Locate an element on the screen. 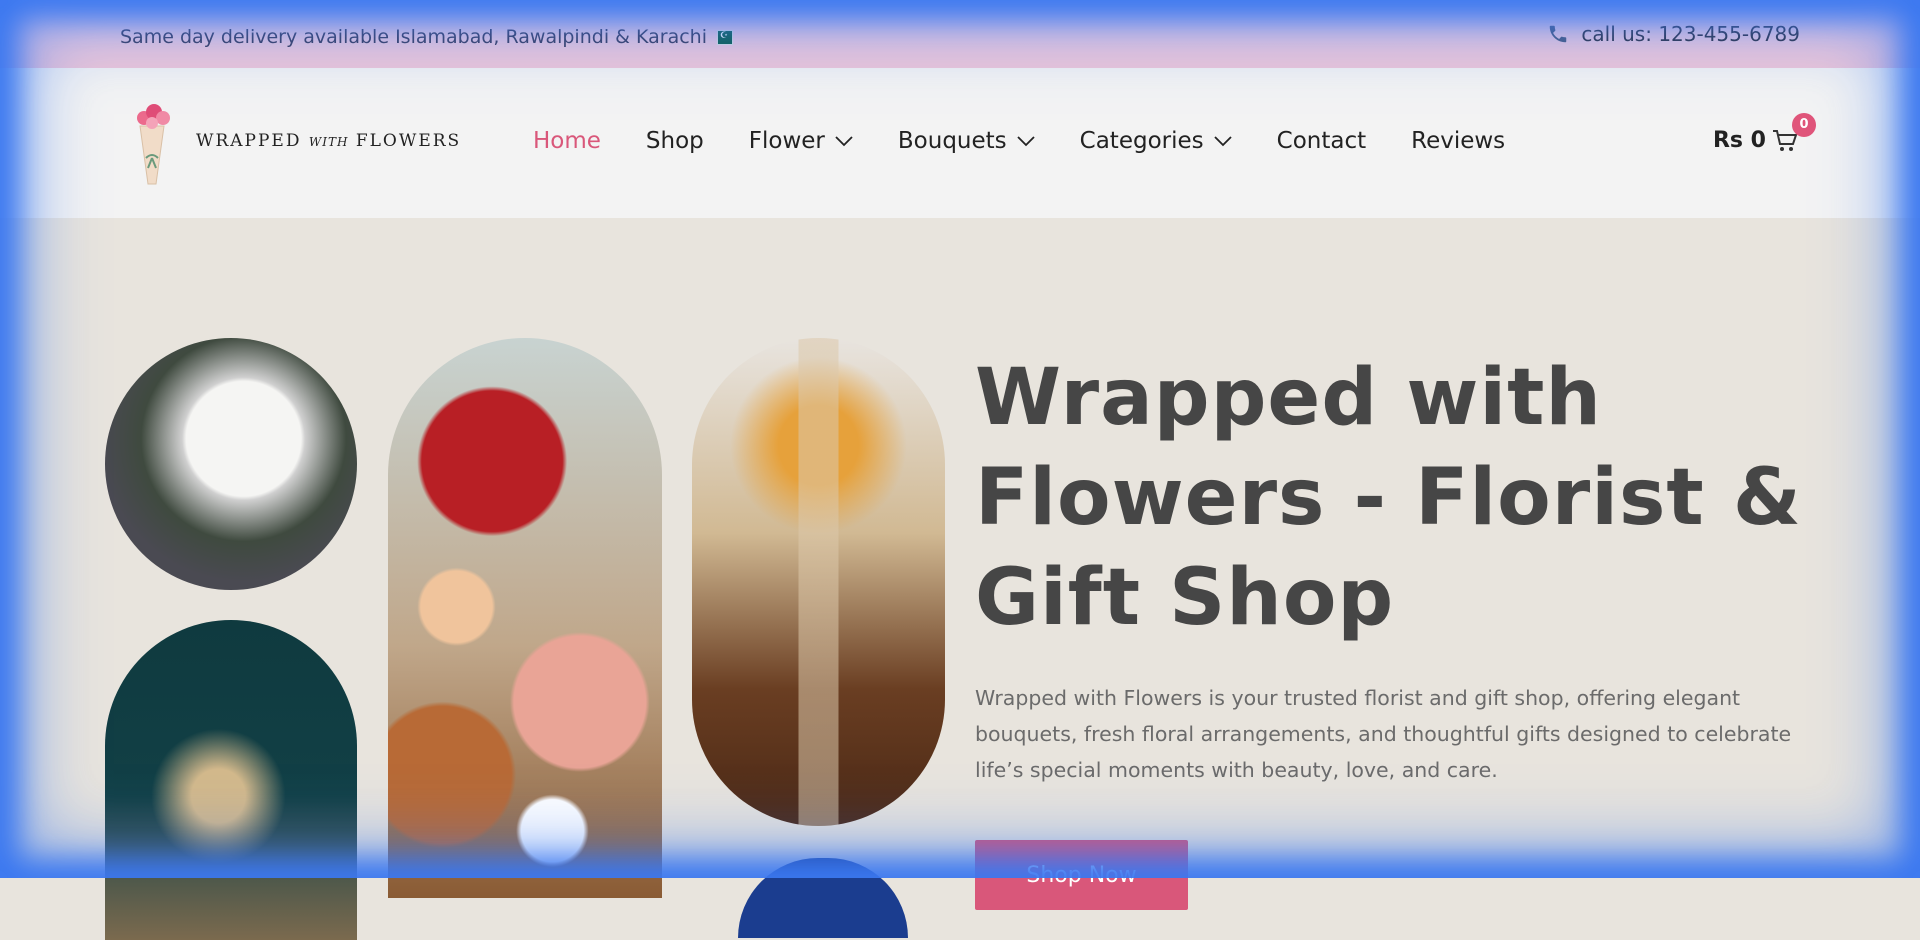 The height and width of the screenshot is (940, 1920). hero-image-partial is located at coordinates (823, 898).